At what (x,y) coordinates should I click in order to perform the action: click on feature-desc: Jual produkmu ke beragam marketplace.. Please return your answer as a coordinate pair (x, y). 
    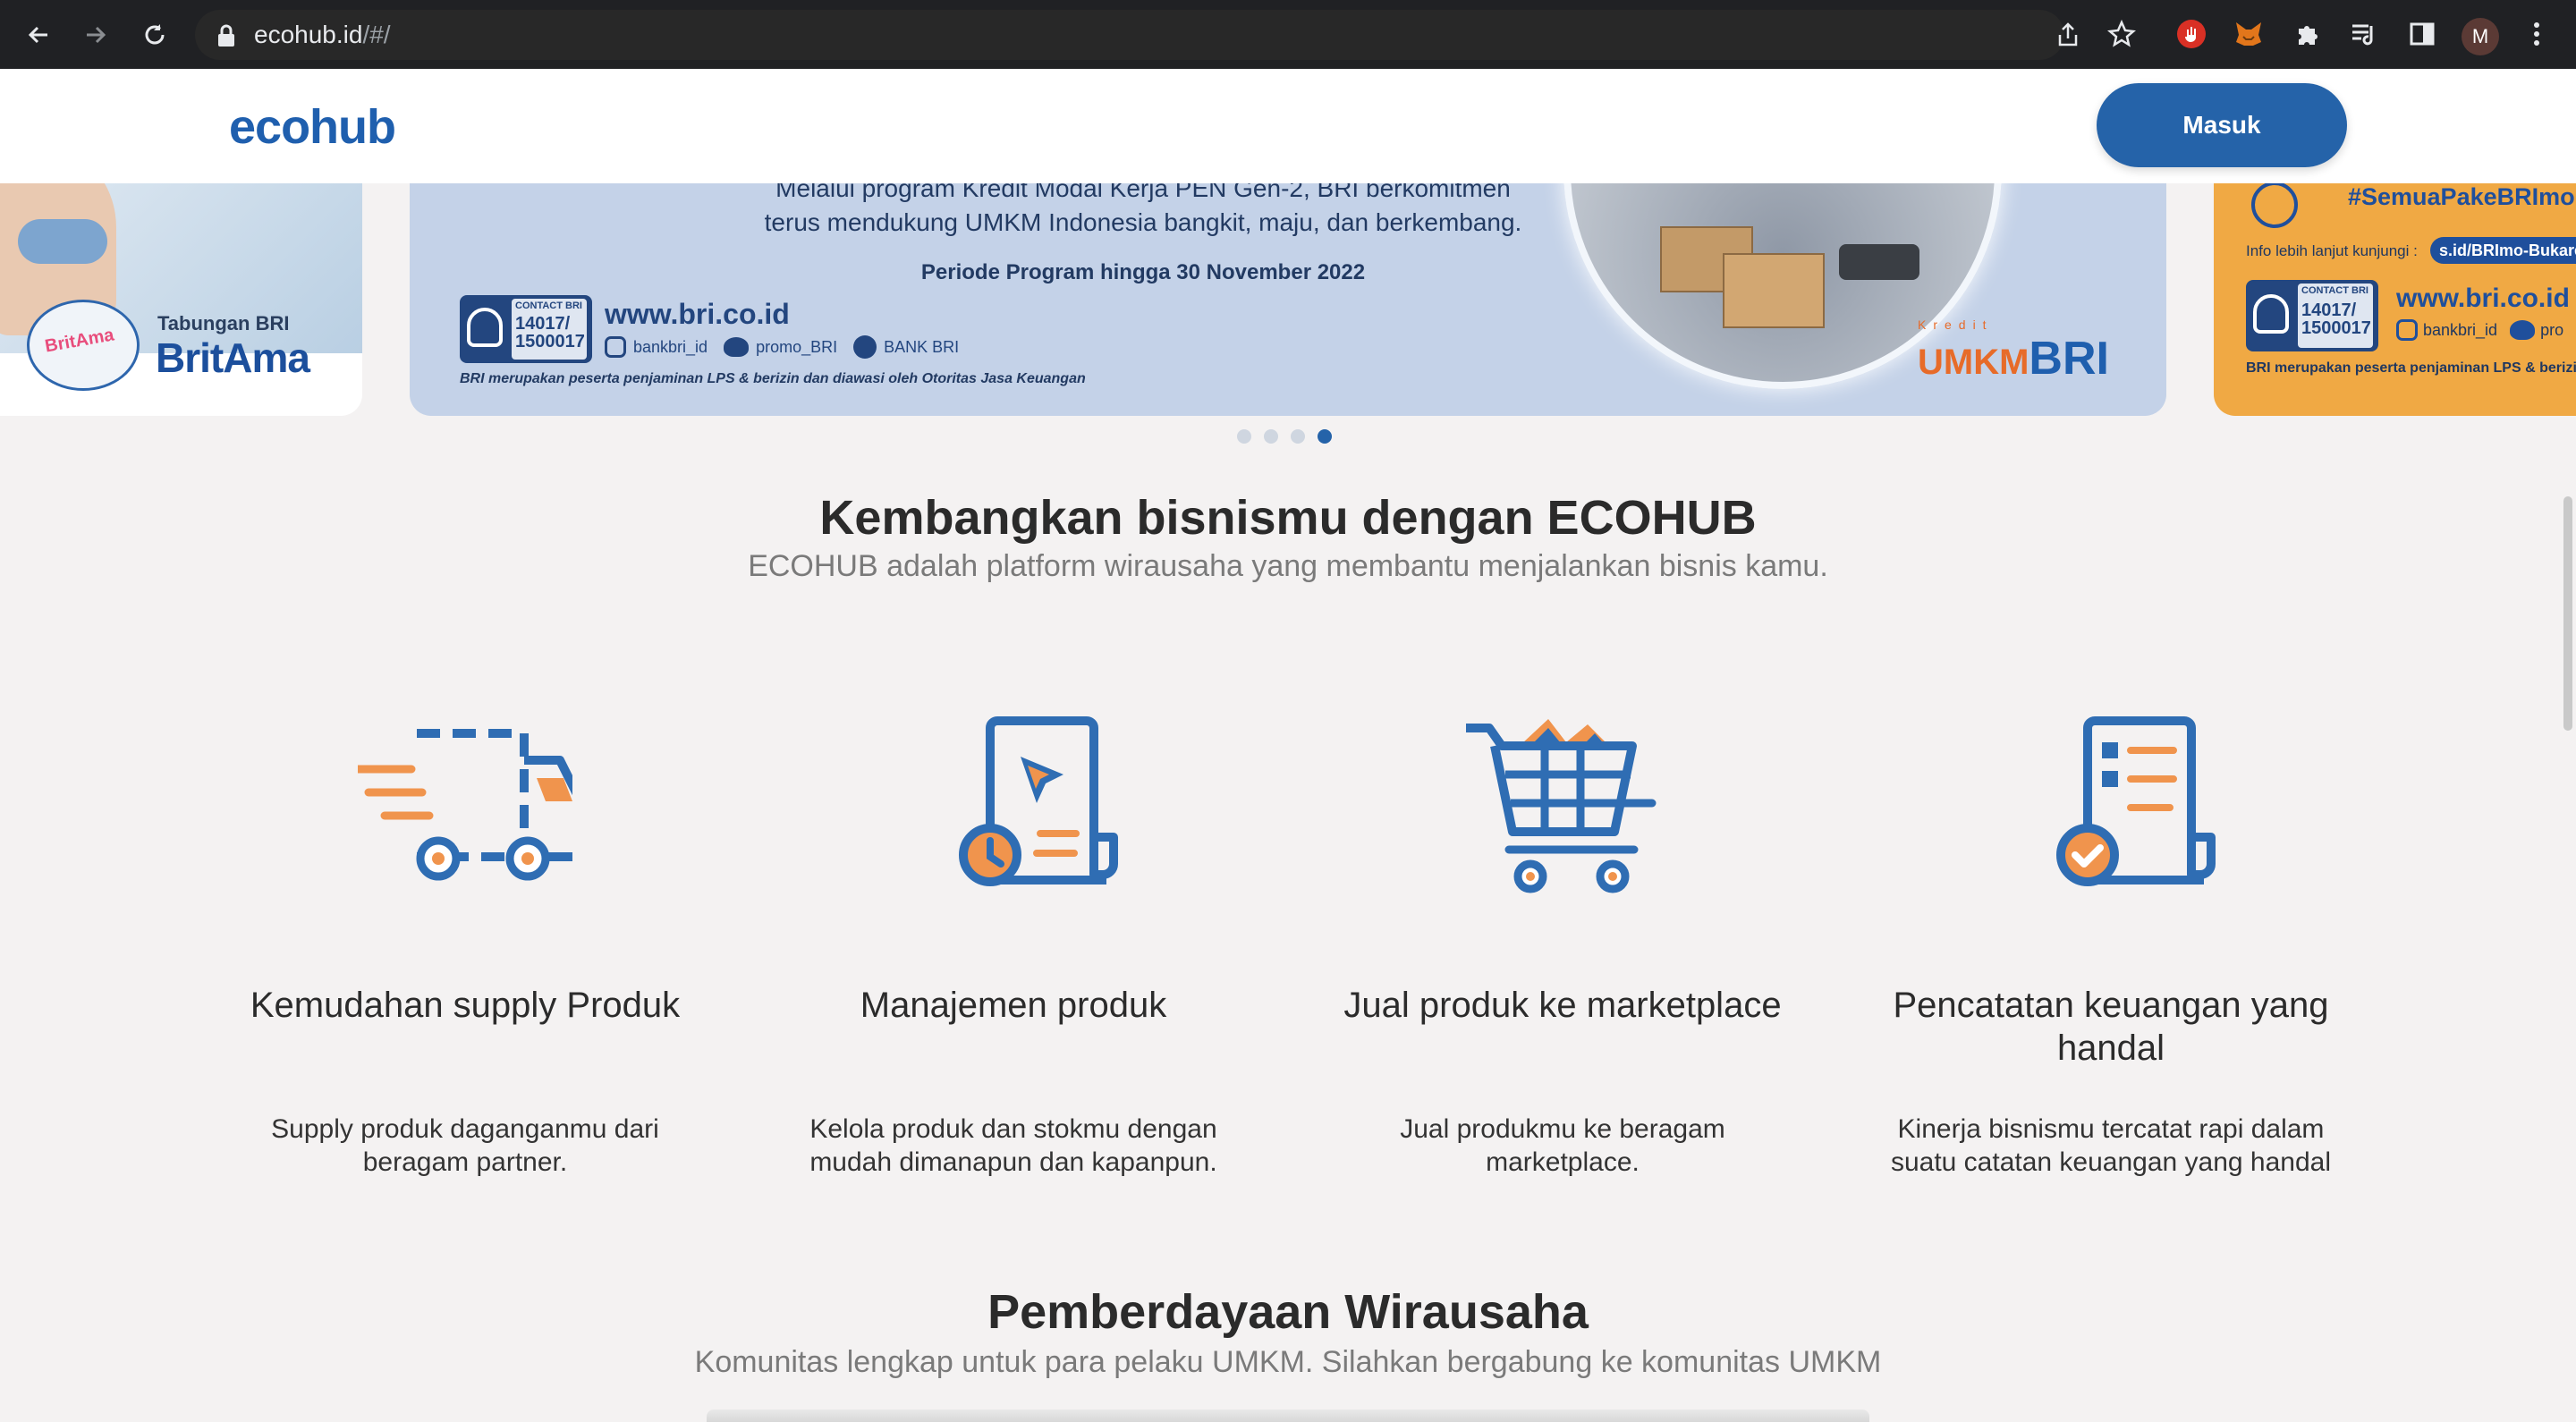
    Looking at the image, I should click on (1562, 1145).